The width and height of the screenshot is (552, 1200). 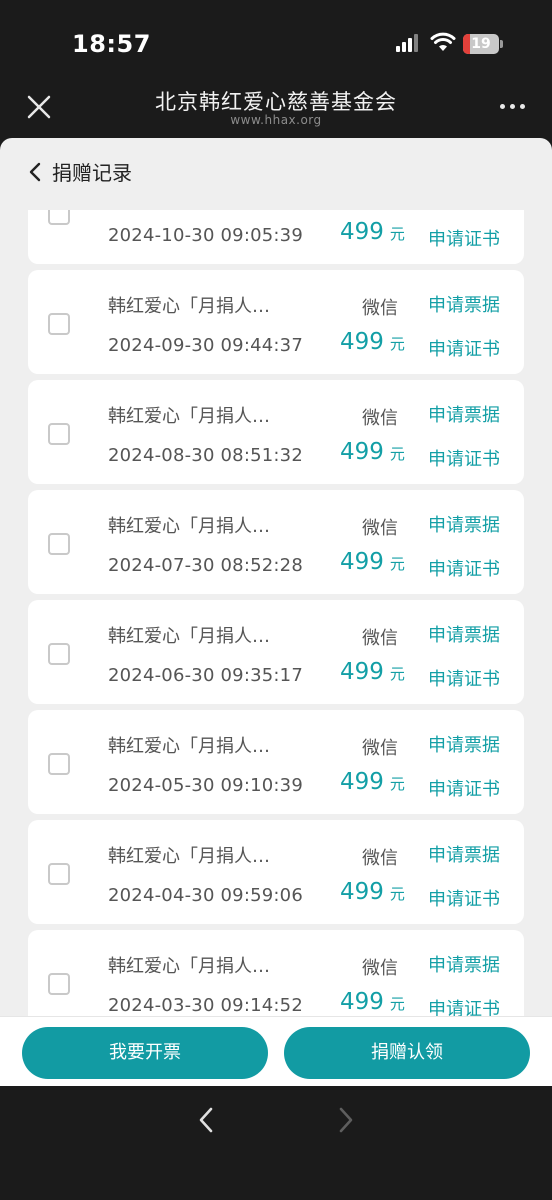 What do you see at coordinates (205, 455) in the screenshot?
I see `record-date: 2024-08-30 08:51:32` at bounding box center [205, 455].